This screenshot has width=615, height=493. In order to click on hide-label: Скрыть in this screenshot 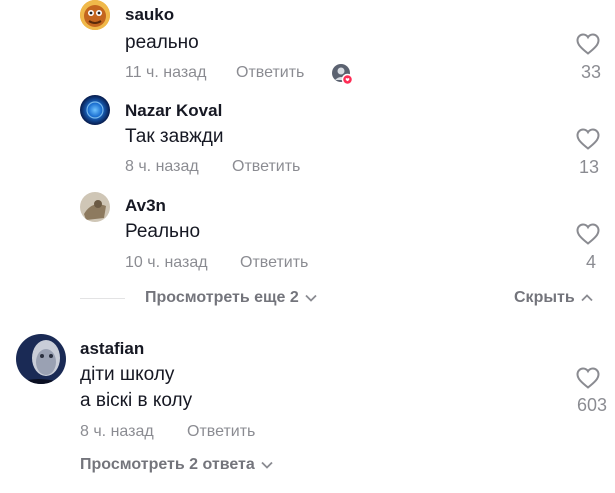, I will do `click(544, 297)`.